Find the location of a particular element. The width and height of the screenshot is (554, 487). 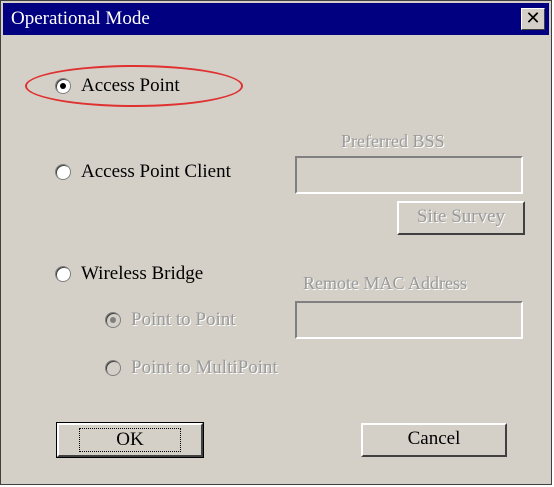

wireless-bridge-label: Wireless Bridge is located at coordinates (142, 273).